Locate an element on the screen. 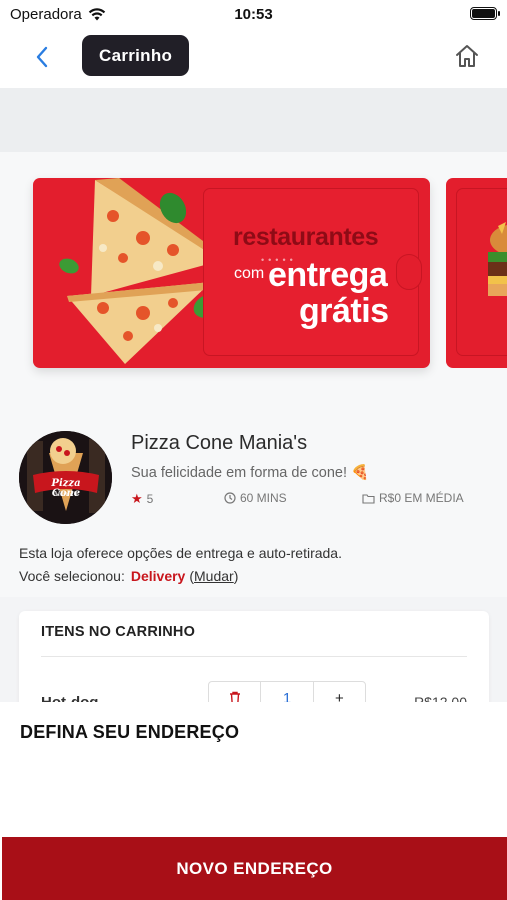 Image resolution: width=507 pixels, height=900 pixels. logo-subtext: Mania's is located at coordinates (66, 494).